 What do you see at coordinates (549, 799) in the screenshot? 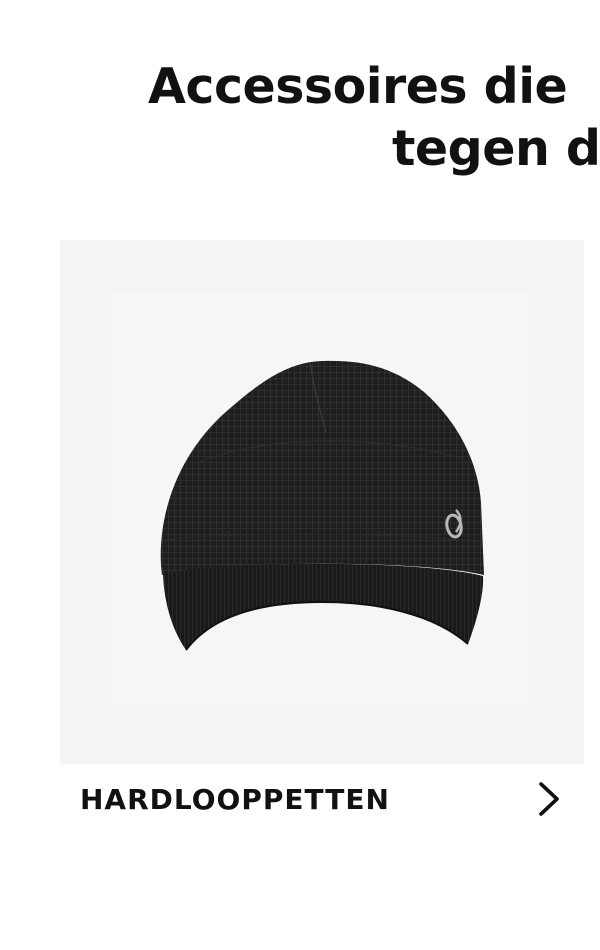
I see `chevron-right-icon` at bounding box center [549, 799].